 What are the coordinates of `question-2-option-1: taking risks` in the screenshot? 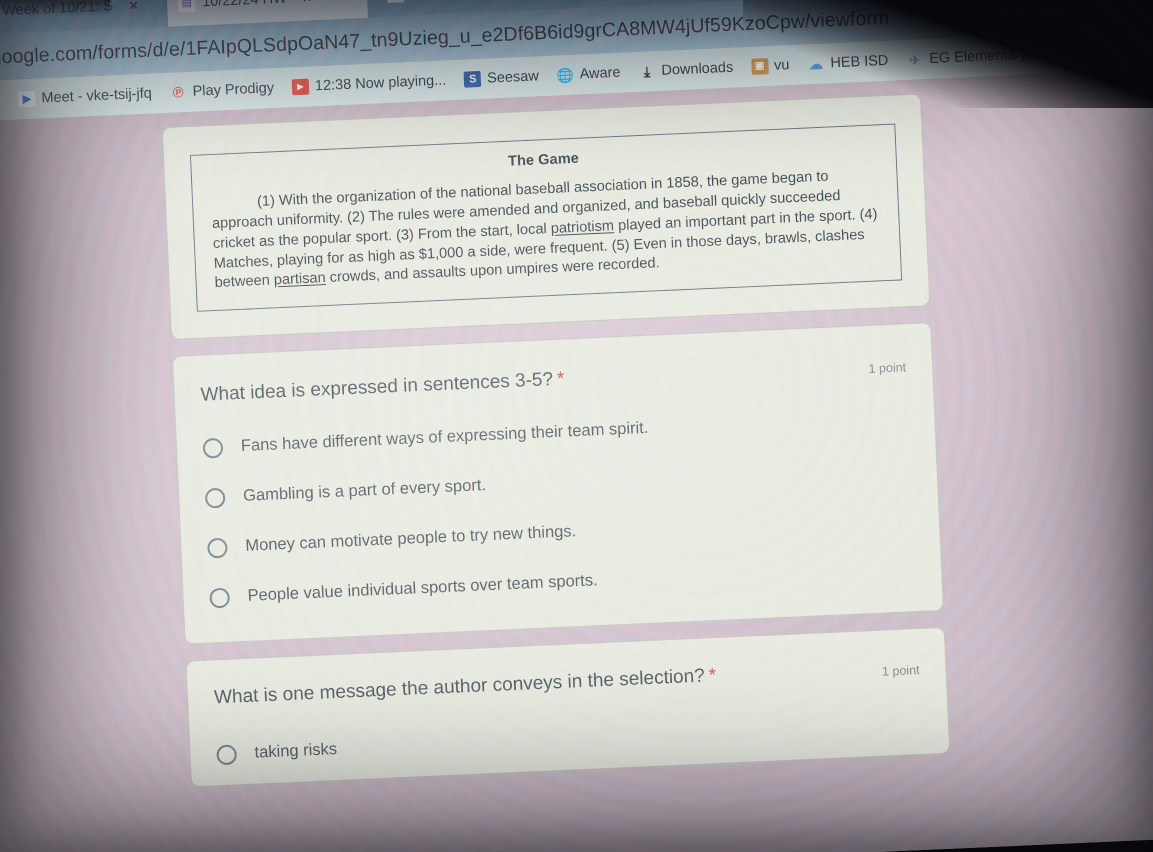 It's located at (569, 739).